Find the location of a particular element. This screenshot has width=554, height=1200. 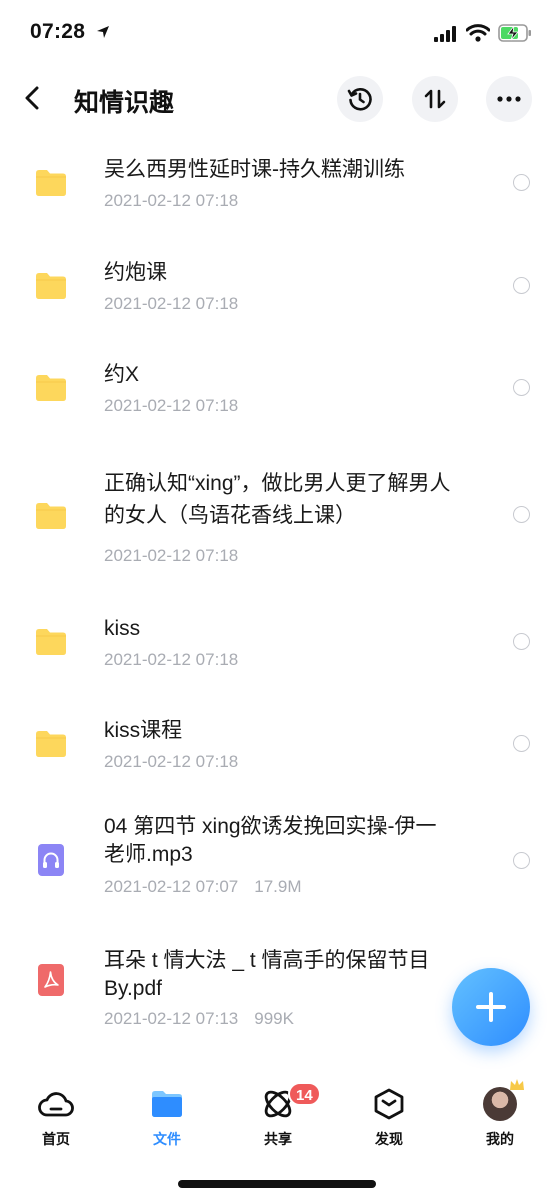

pdf-file-icon is located at coordinates (51, 980).